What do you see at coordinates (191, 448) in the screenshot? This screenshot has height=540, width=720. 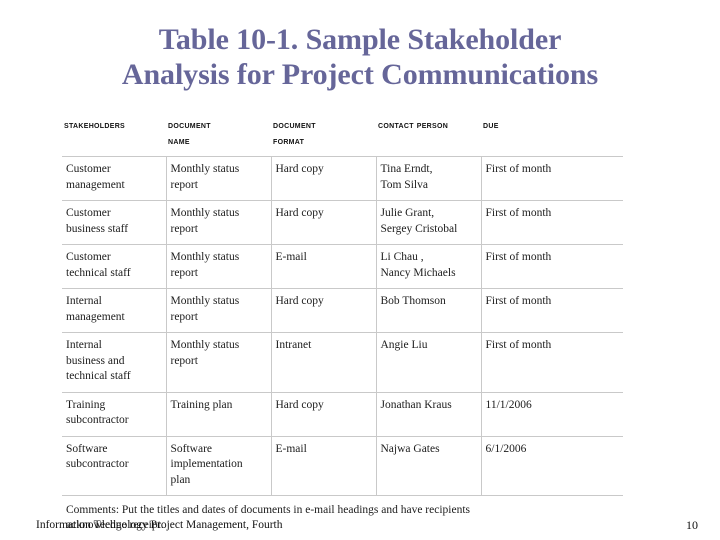 I see `cell-line: Software` at bounding box center [191, 448].